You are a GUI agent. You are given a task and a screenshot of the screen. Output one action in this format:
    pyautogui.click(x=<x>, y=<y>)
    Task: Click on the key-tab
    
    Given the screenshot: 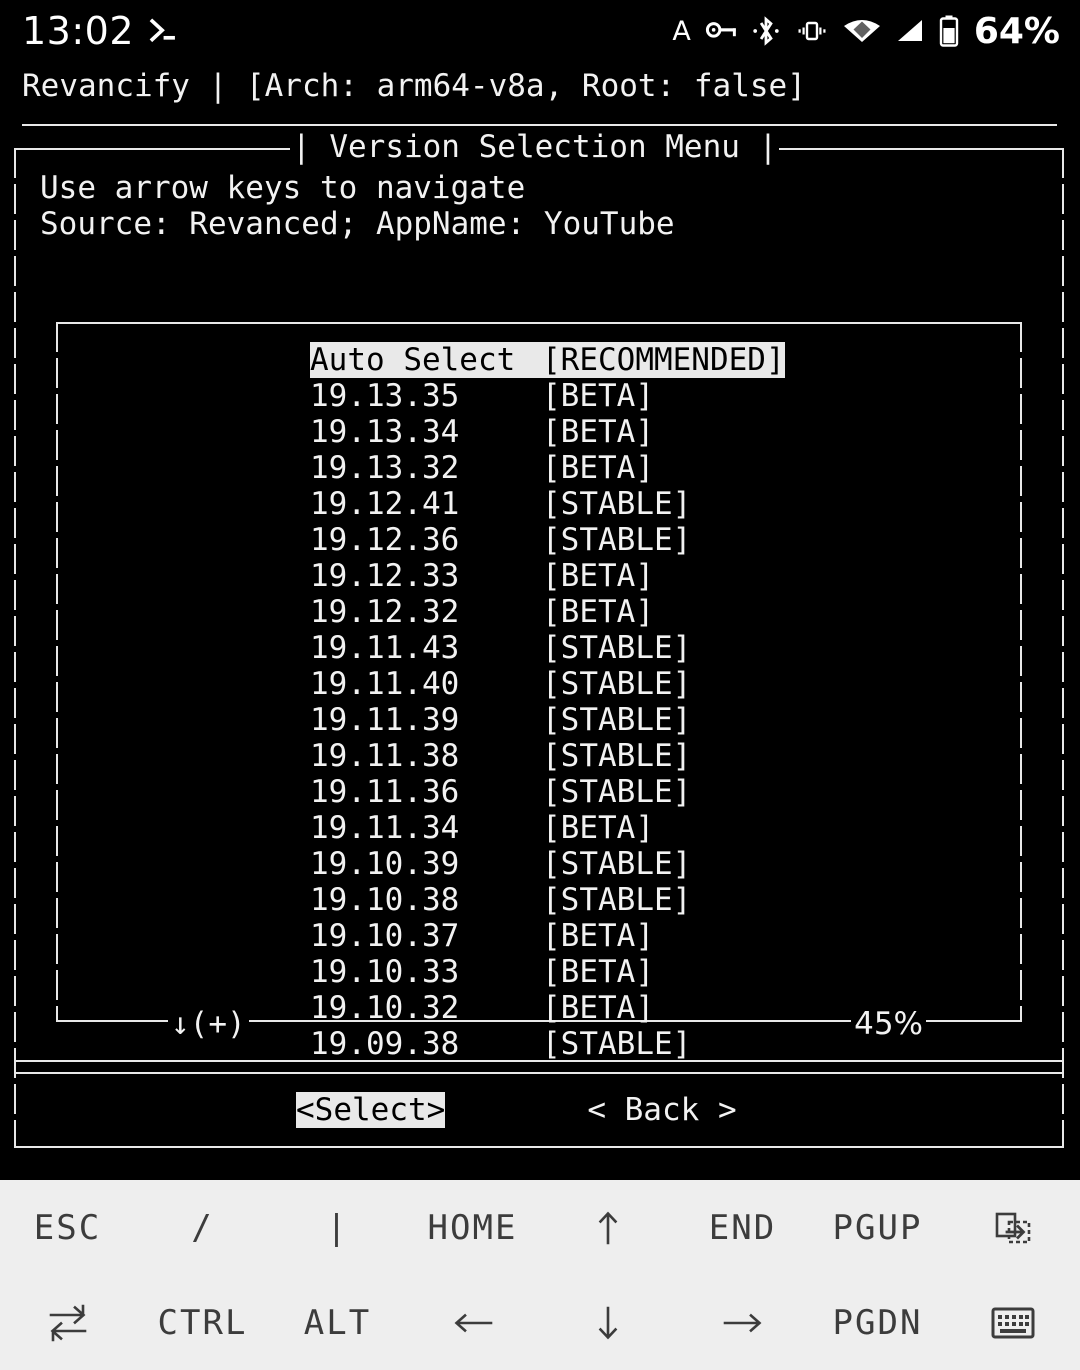 What is the action you would take?
    pyautogui.click(x=67, y=1322)
    